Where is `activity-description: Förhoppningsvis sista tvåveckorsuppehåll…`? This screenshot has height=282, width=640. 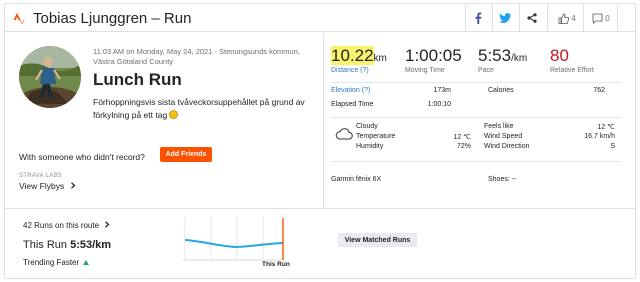 activity-description: Förhoppningsvis sista tvåveckorsuppehåll… is located at coordinates (208, 109).